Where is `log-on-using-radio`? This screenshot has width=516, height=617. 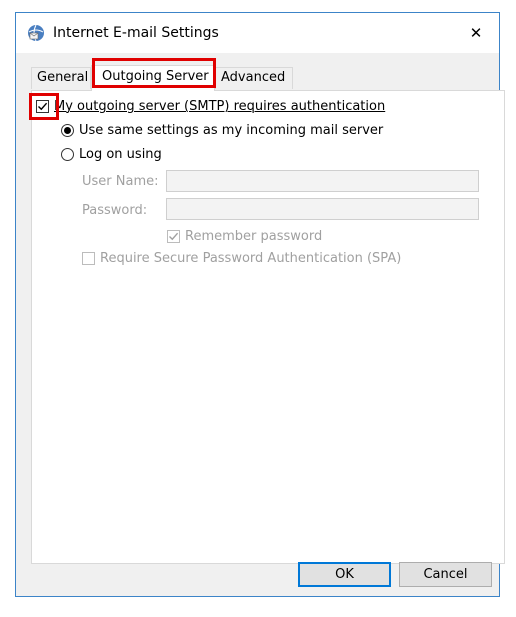
log-on-using-radio is located at coordinates (67, 154).